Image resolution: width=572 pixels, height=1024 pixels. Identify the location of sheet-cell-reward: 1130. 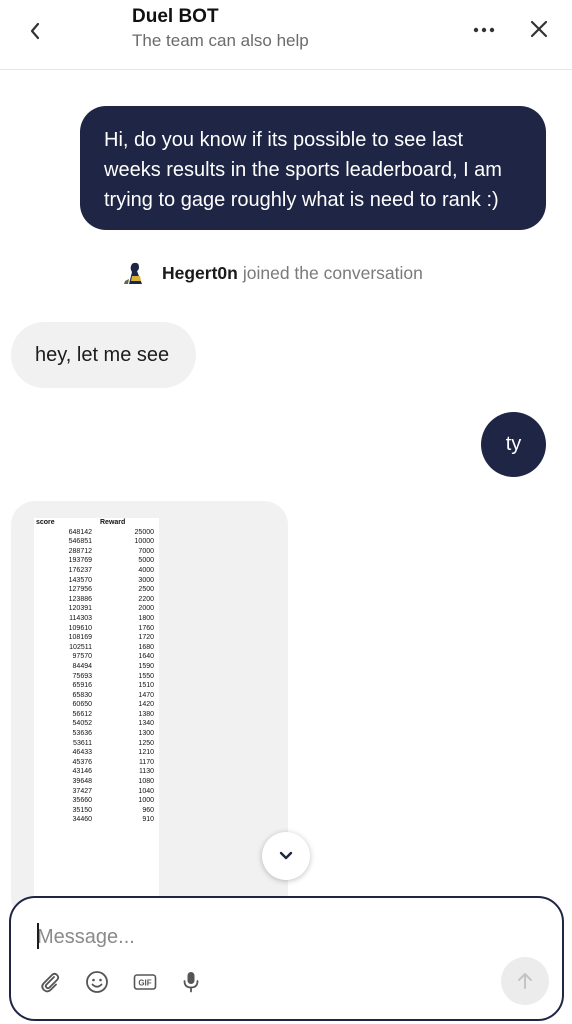
(146, 772).